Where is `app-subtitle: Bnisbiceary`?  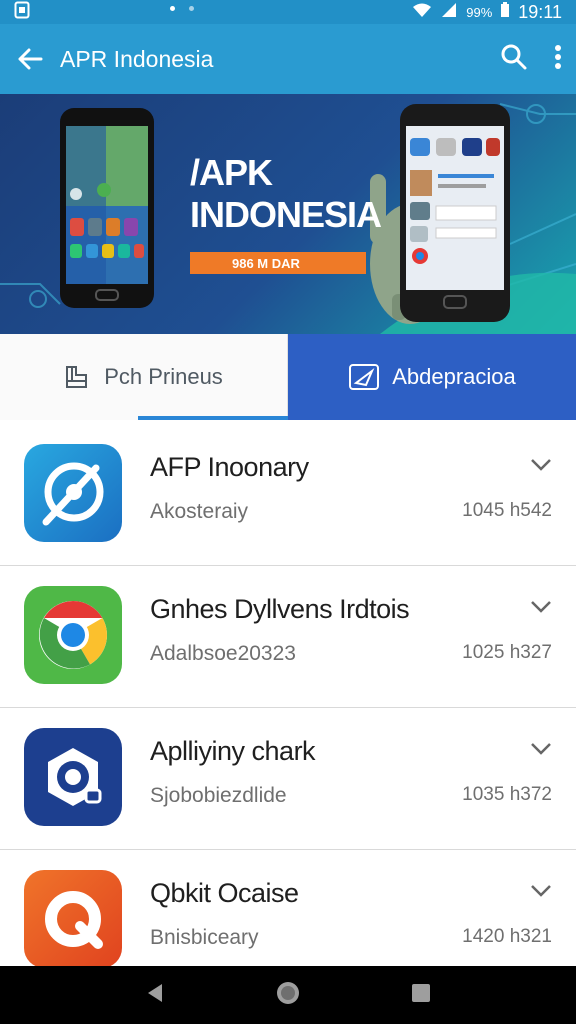
app-subtitle: Bnisbiceary is located at coordinates (204, 937).